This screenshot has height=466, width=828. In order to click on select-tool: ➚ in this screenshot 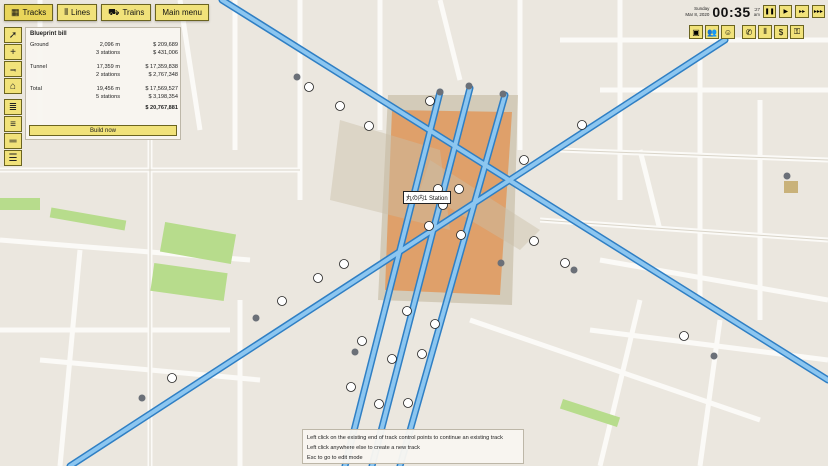, I will do `click(13, 35)`.